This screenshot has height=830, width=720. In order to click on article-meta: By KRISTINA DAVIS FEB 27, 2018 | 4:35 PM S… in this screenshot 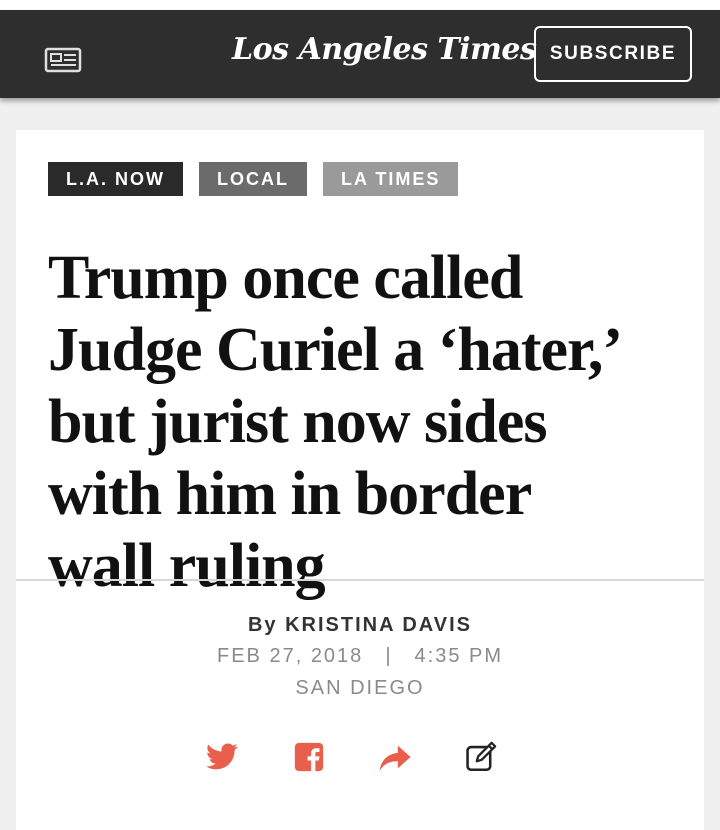, I will do `click(360, 657)`.